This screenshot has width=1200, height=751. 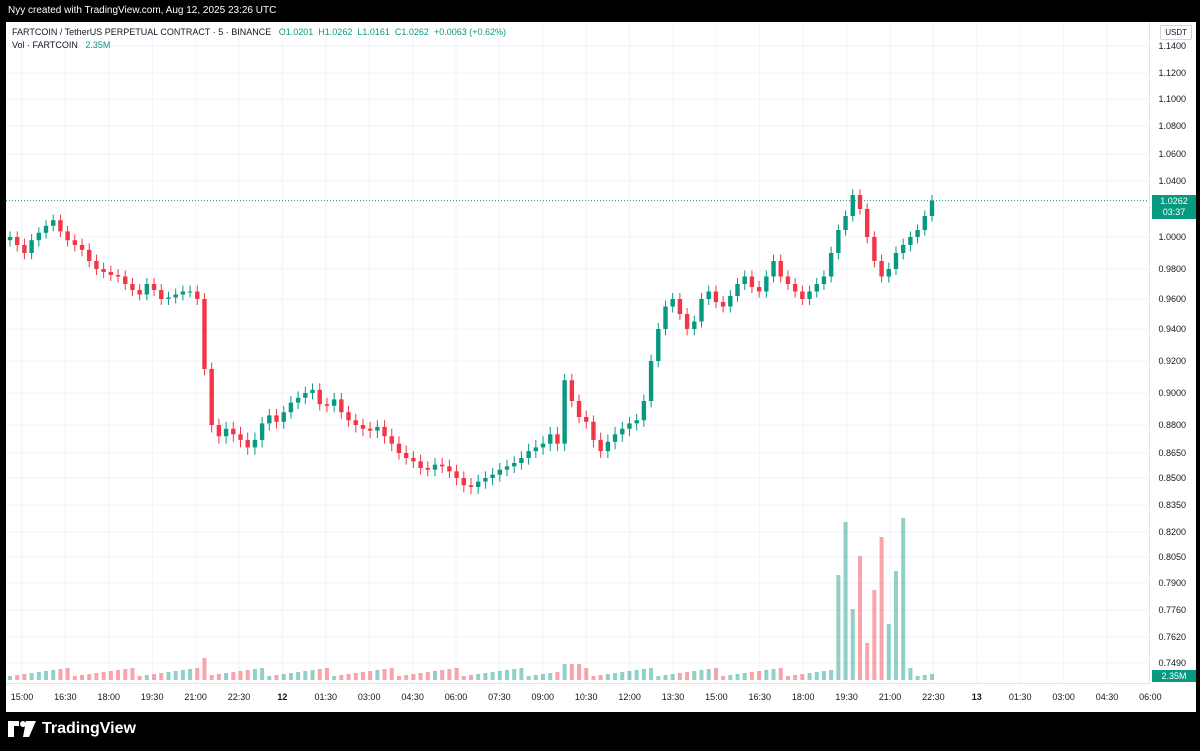 What do you see at coordinates (1174, 676) in the screenshot?
I see `volume-last-label: 2.35M` at bounding box center [1174, 676].